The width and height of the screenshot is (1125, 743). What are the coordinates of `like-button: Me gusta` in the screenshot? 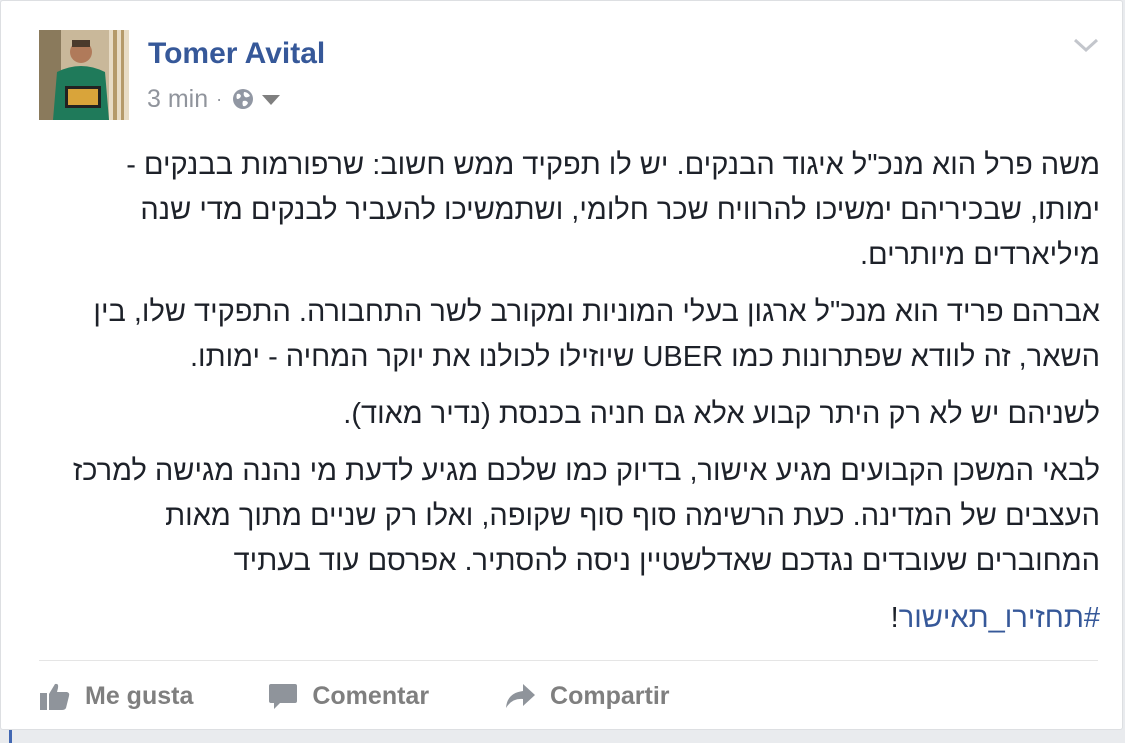 It's located at (116, 696).